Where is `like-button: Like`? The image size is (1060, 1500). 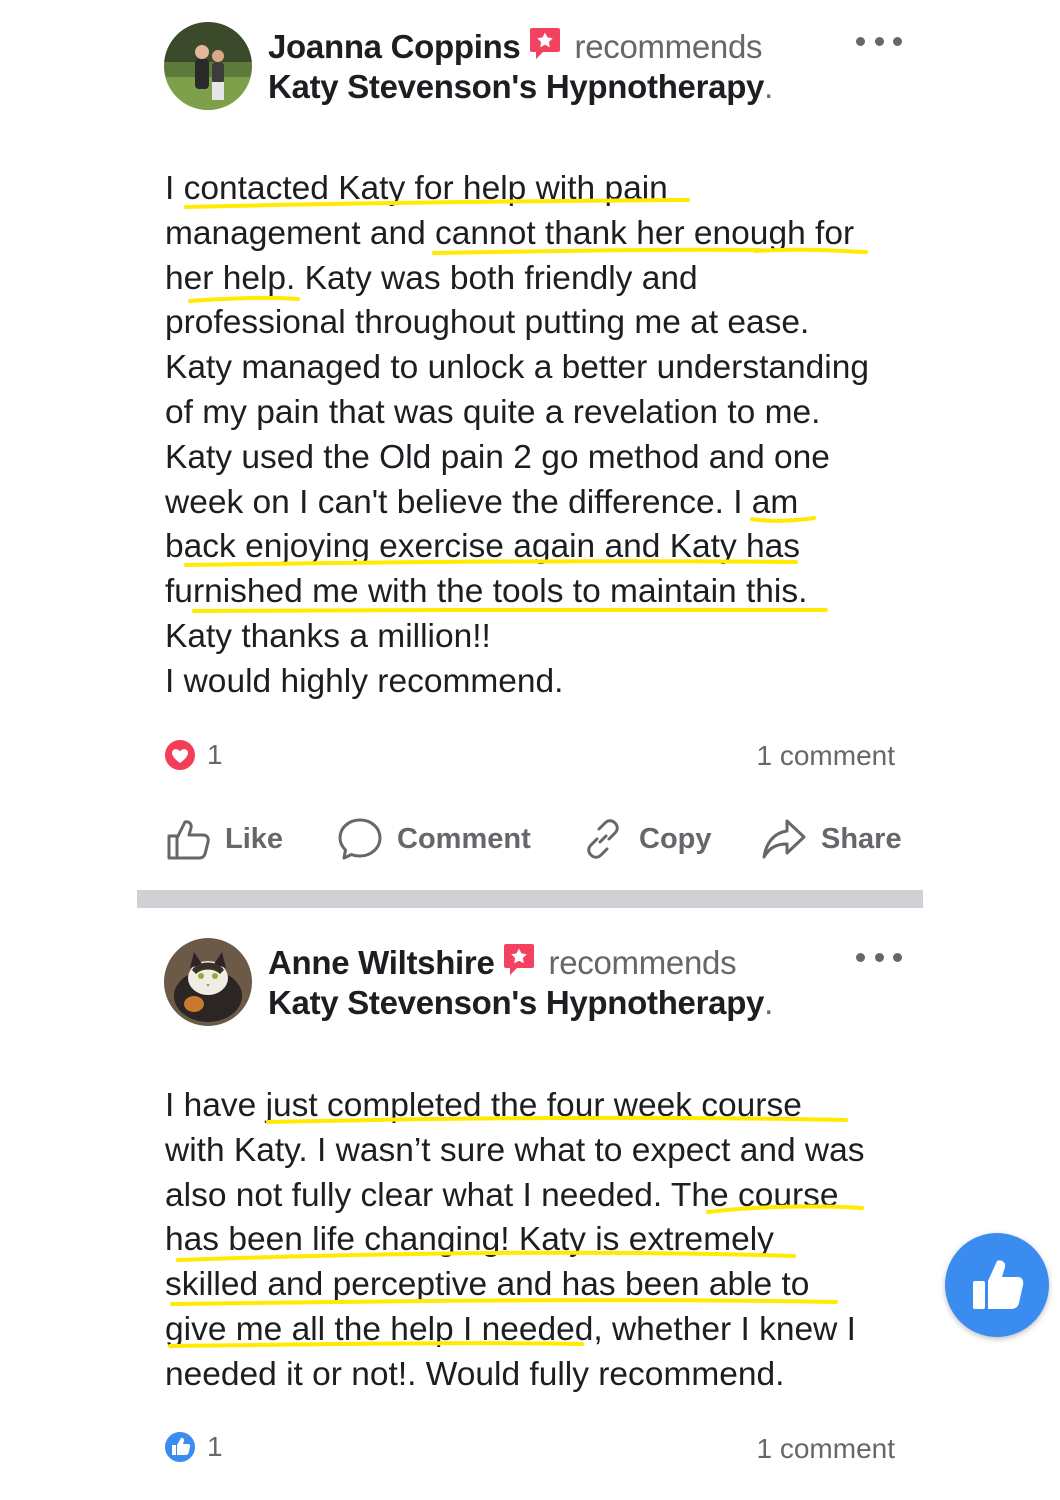 like-button: Like is located at coordinates (224, 839).